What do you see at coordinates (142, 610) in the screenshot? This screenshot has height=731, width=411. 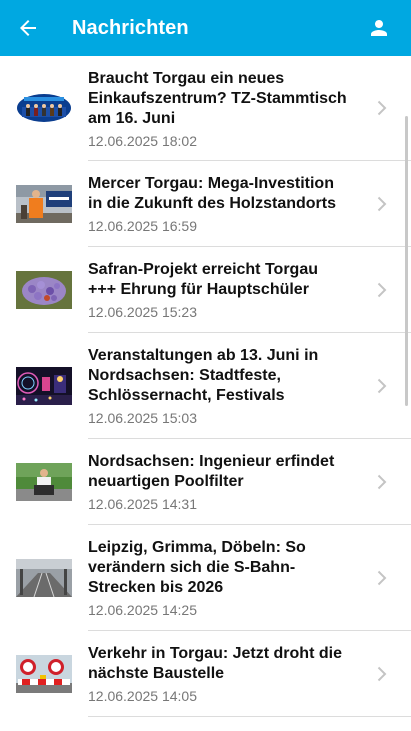 I see `news-date: 12.06.2025 14:25` at bounding box center [142, 610].